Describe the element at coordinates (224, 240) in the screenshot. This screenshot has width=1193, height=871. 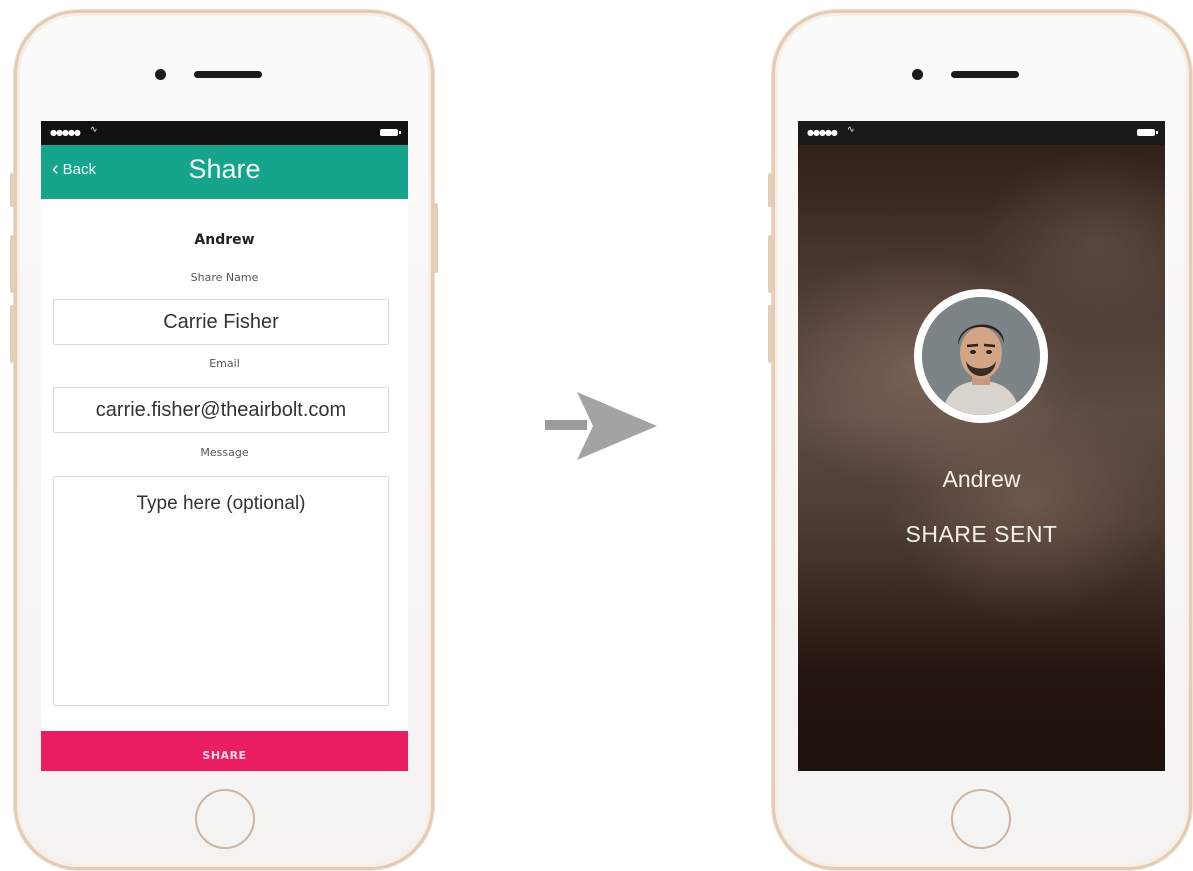
I see `contact-name: Andrew` at that location.